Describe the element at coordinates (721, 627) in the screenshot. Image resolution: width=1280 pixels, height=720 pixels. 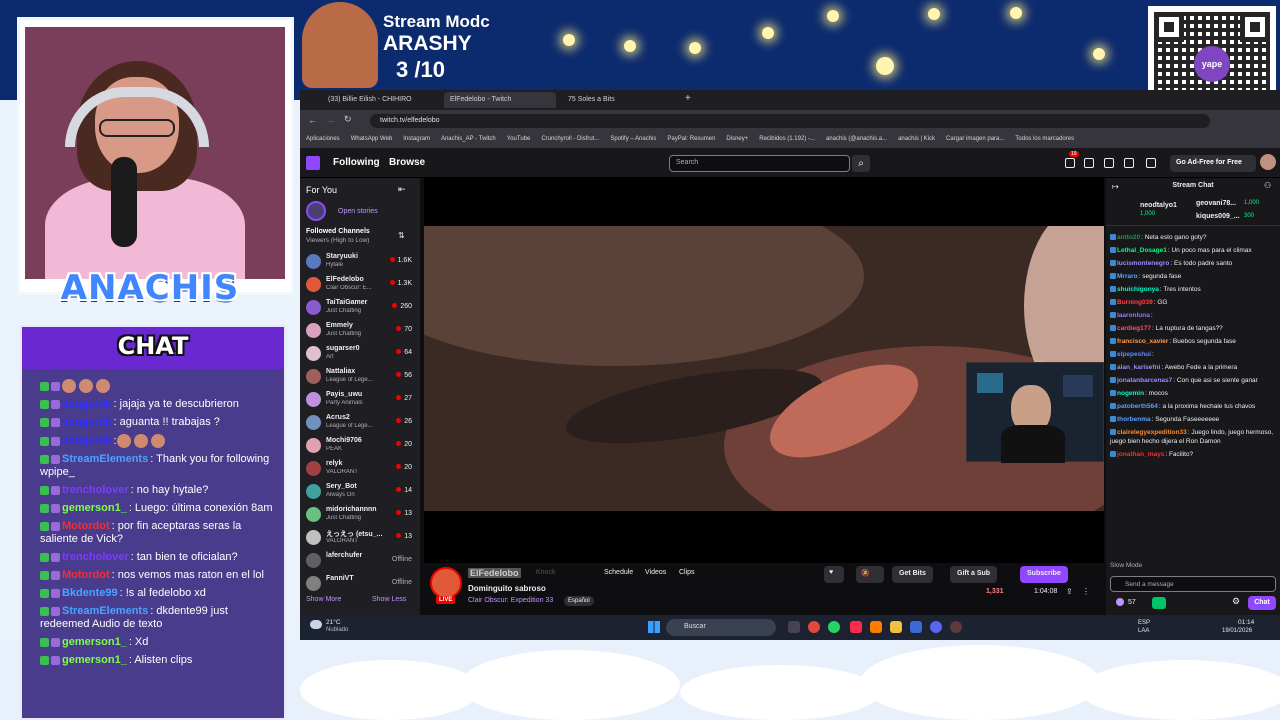
I see `taskbar-search: Buscar` at that location.